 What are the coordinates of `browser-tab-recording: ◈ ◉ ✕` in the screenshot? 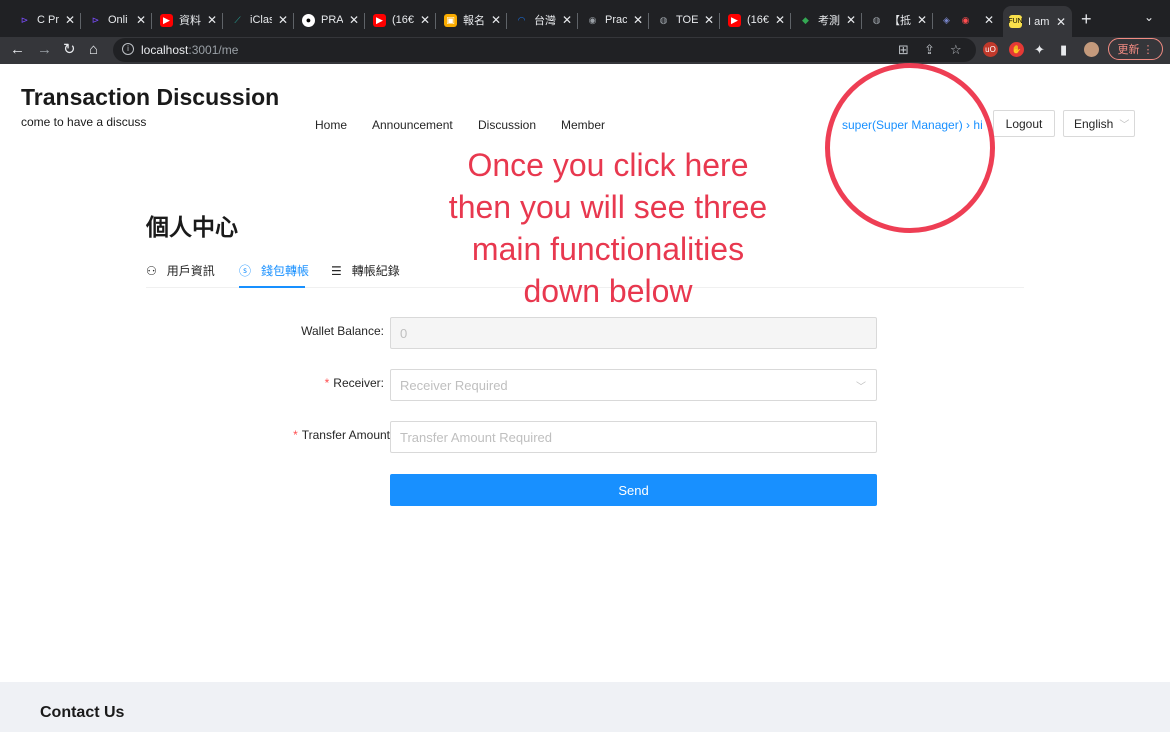 It's located at (967, 20).